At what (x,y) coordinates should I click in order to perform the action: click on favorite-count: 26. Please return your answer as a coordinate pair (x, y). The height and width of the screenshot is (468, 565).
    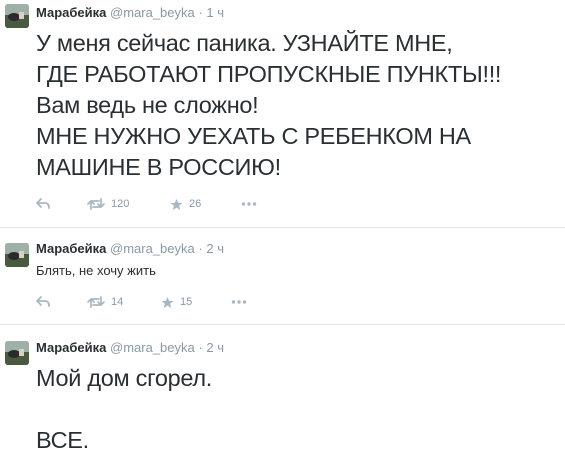
    Looking at the image, I should click on (195, 204).